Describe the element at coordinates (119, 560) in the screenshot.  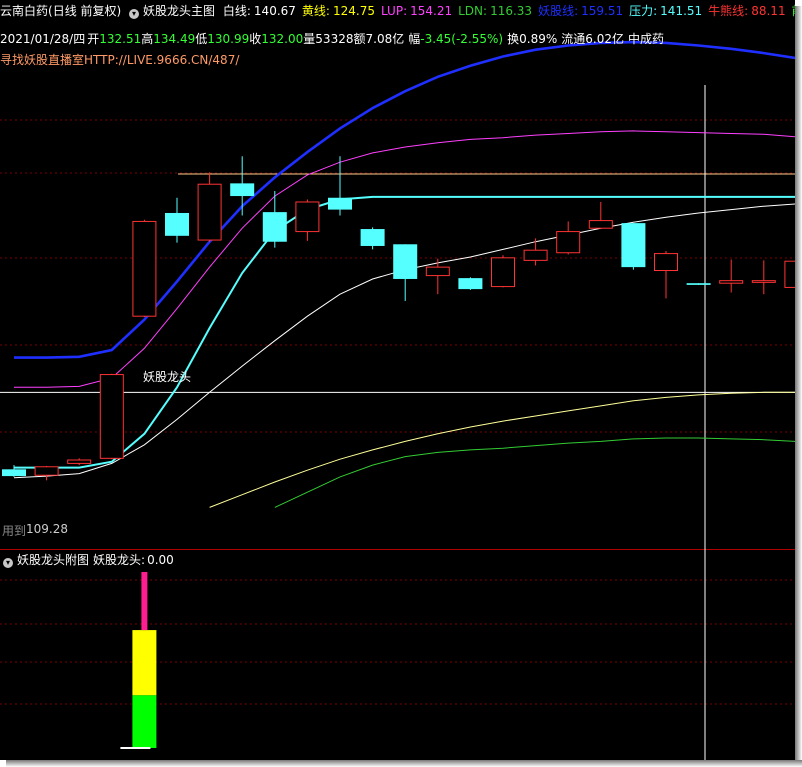
I see `sub-indicator-label: 妖股龙头:` at that location.